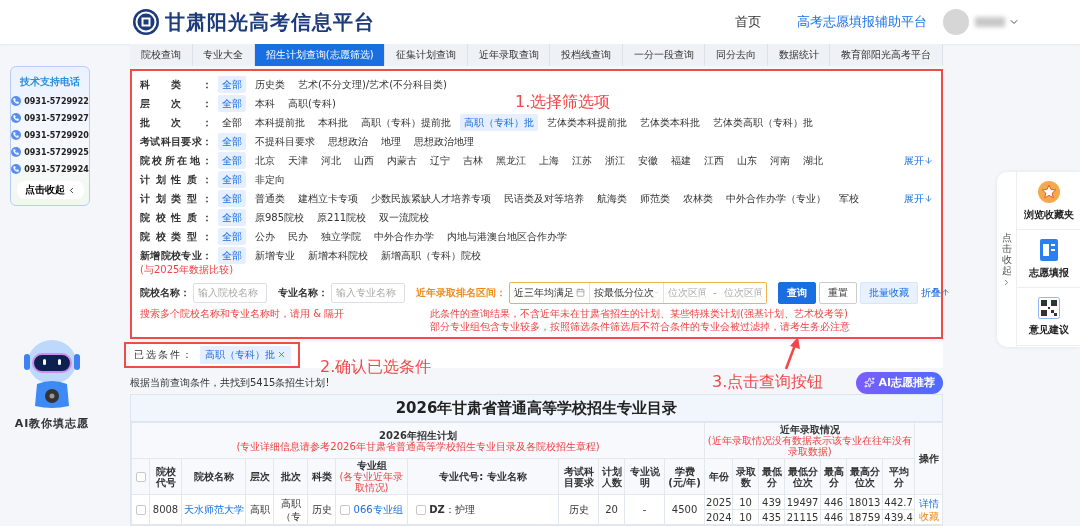  I want to click on nav-tab: 近年录取查询, so click(509, 55).